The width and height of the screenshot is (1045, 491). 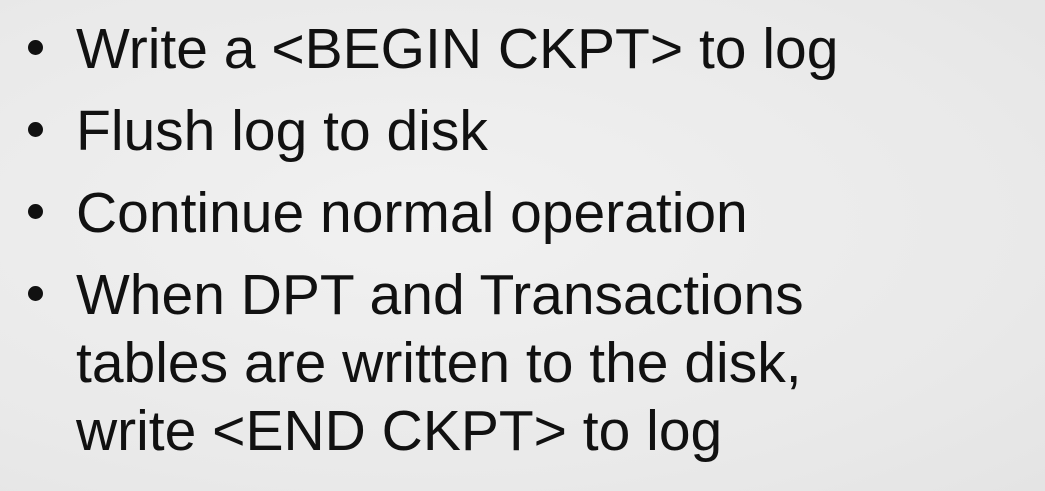 I want to click on bullet-item-continue-operation: Continue normal operation, so click(x=522, y=213).